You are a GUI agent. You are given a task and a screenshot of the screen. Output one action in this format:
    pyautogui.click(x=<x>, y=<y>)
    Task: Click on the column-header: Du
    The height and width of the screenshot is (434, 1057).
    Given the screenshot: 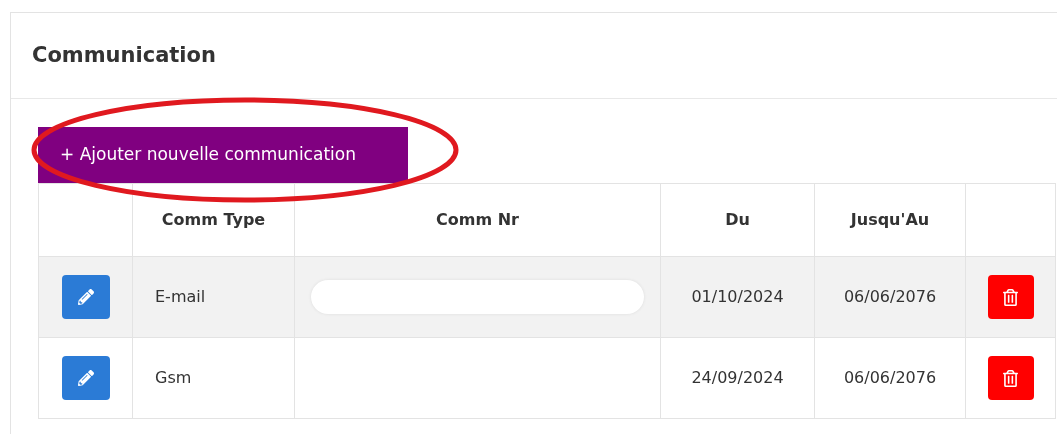 What is the action you would take?
    pyautogui.click(x=737, y=220)
    